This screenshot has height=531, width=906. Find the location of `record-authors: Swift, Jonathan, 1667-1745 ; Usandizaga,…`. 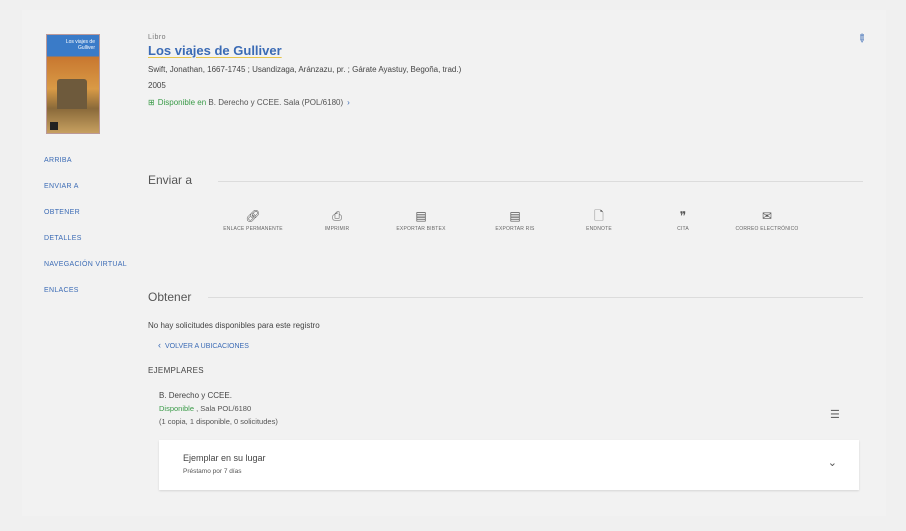

record-authors: Swift, Jonathan, 1667-1745 ; Usandizaga,… is located at coordinates (305, 69).